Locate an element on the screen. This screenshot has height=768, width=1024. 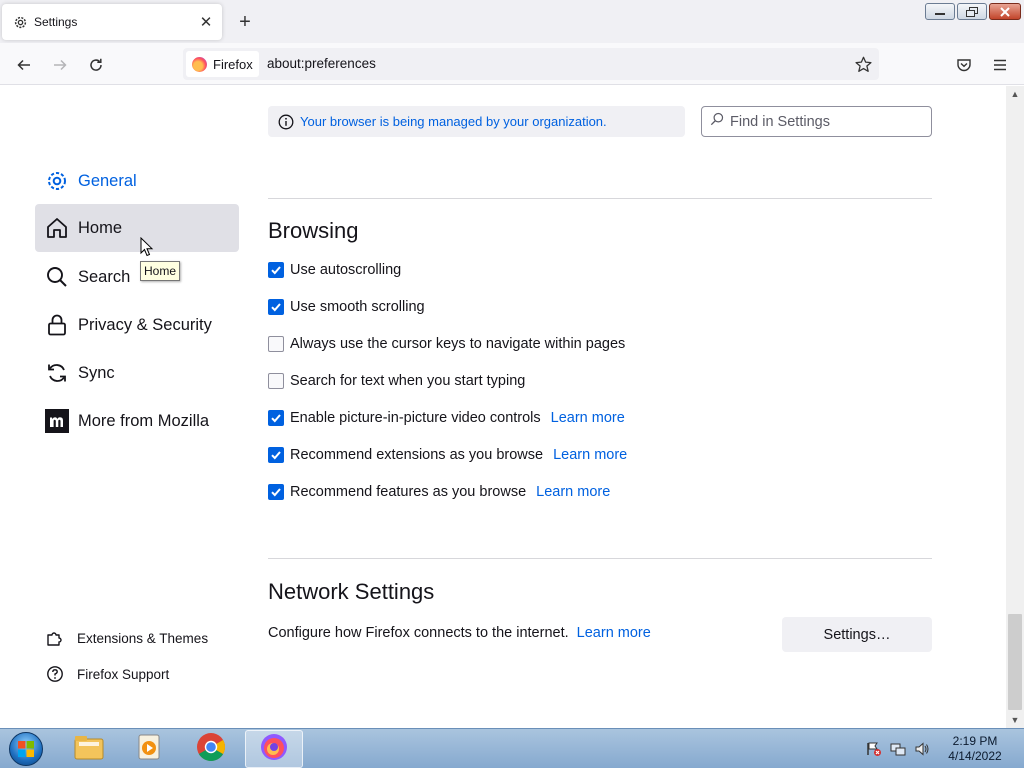
new-tab-button: + is located at coordinates (245, 22).